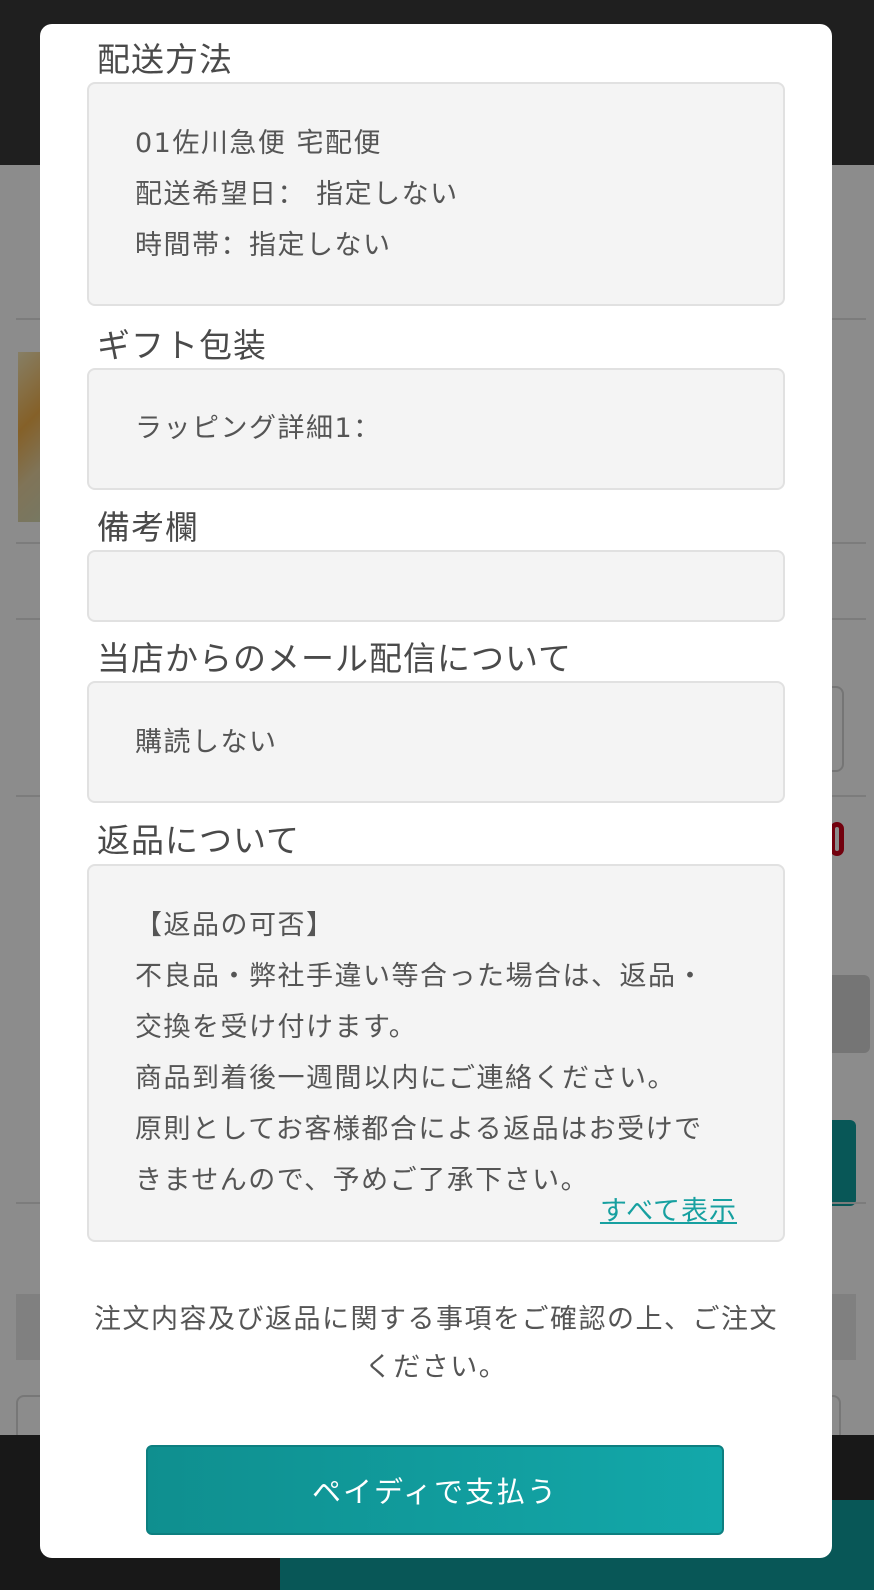  What do you see at coordinates (276, 1027) in the screenshot?
I see `returns-text-line: 交換を受け付けます。` at bounding box center [276, 1027].